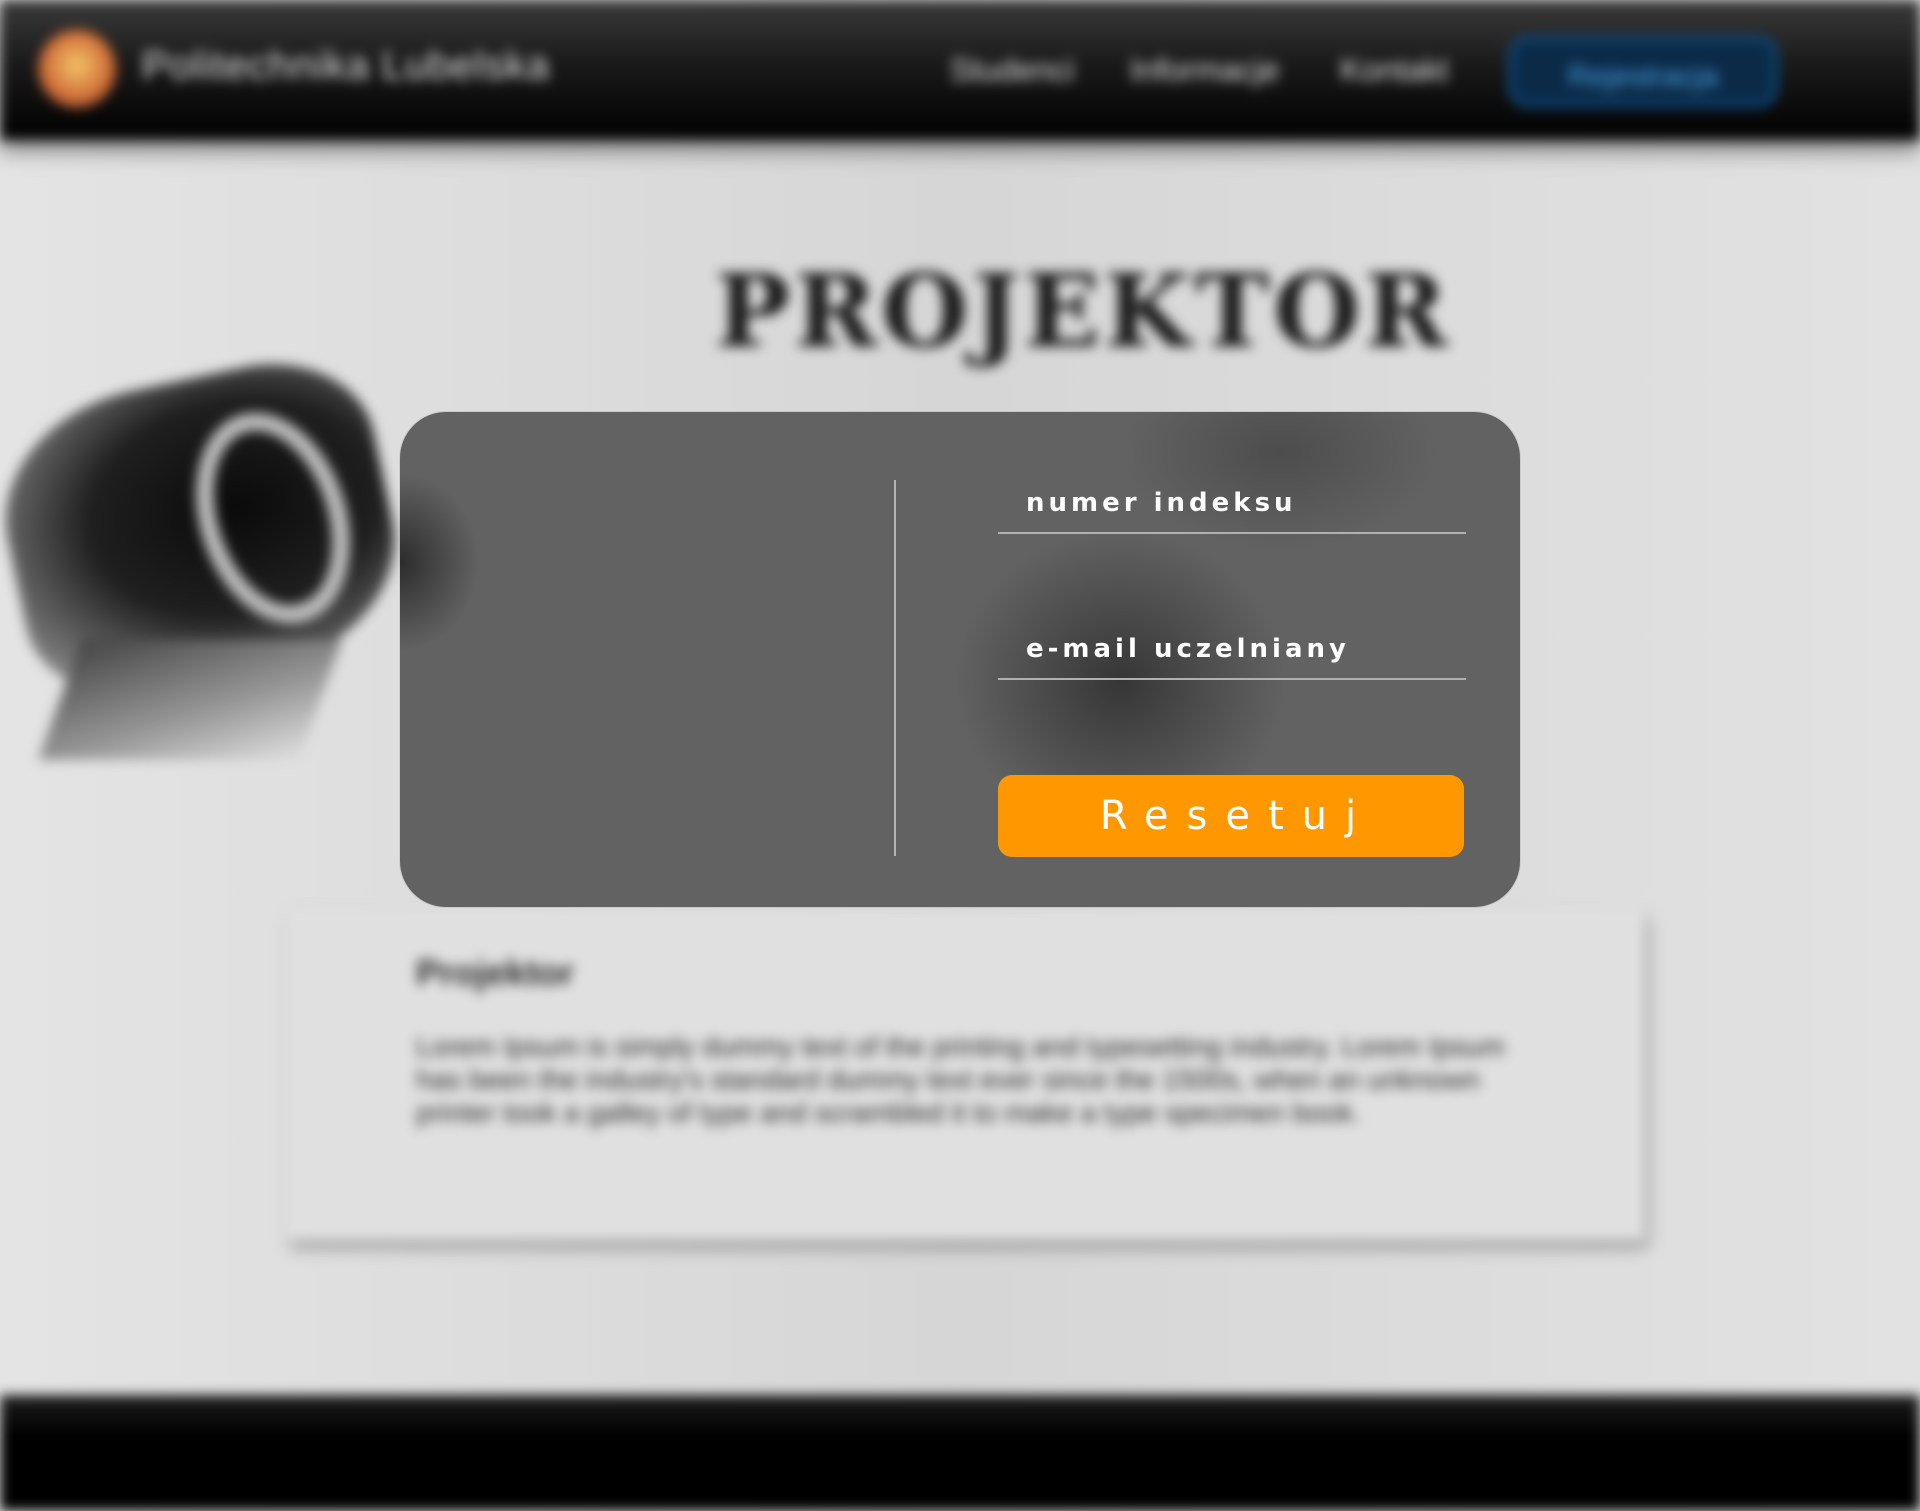 The height and width of the screenshot is (1511, 1920). Describe the element at coordinates (1394, 70) in the screenshot. I see `nav-link-contact: Kontakt` at that location.